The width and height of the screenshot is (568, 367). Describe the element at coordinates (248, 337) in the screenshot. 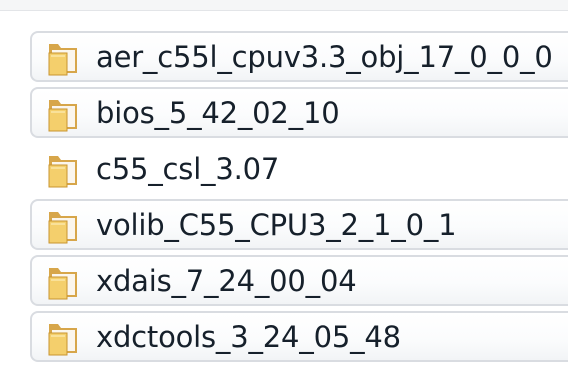

I see `folder-name: xdctools_3_24_05_48` at that location.